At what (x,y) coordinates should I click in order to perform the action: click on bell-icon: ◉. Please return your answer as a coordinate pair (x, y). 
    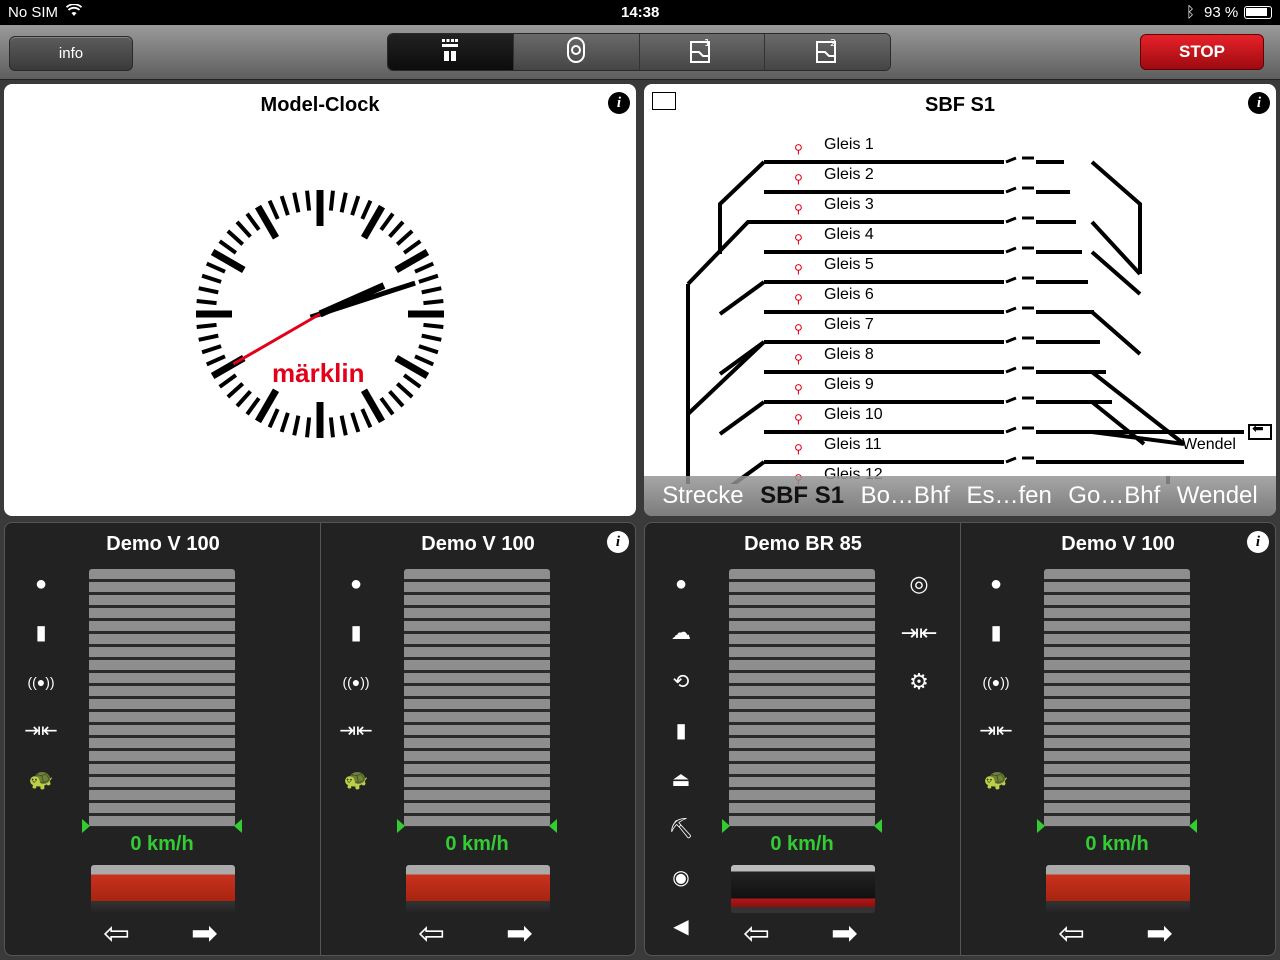
    Looking at the image, I should click on (681, 878).